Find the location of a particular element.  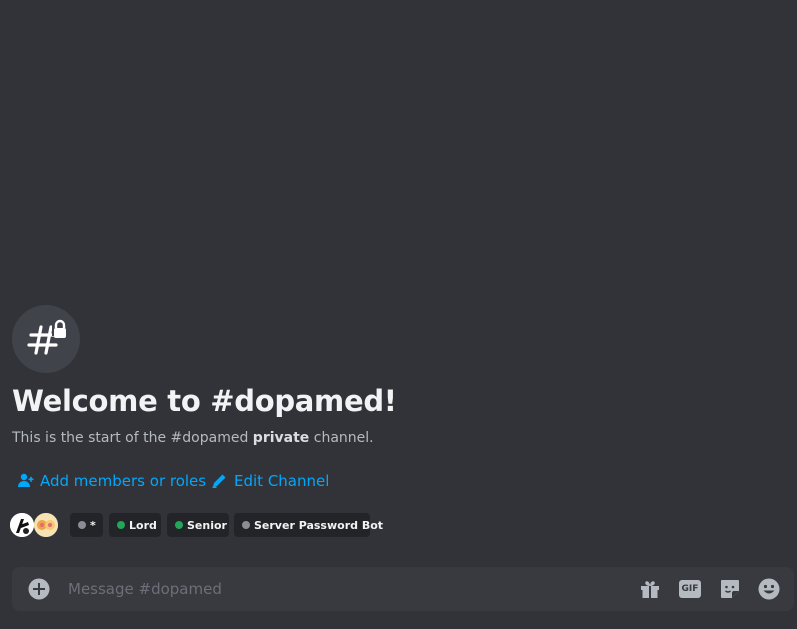

add-members-button: Add members or roles is located at coordinates (111, 481).